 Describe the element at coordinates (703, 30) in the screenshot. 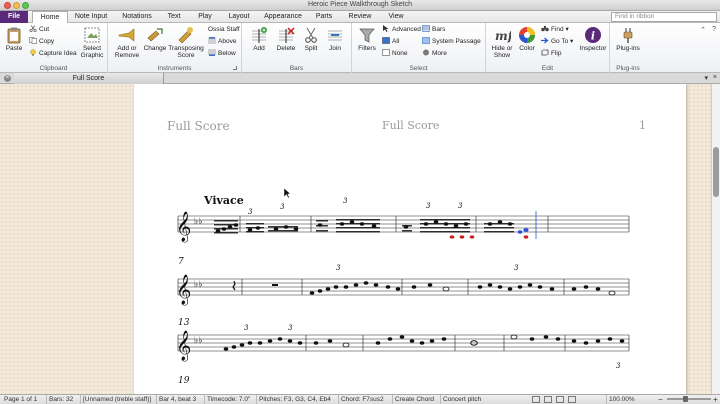

I see `ribbon-collapse-icon: ⌃` at that location.